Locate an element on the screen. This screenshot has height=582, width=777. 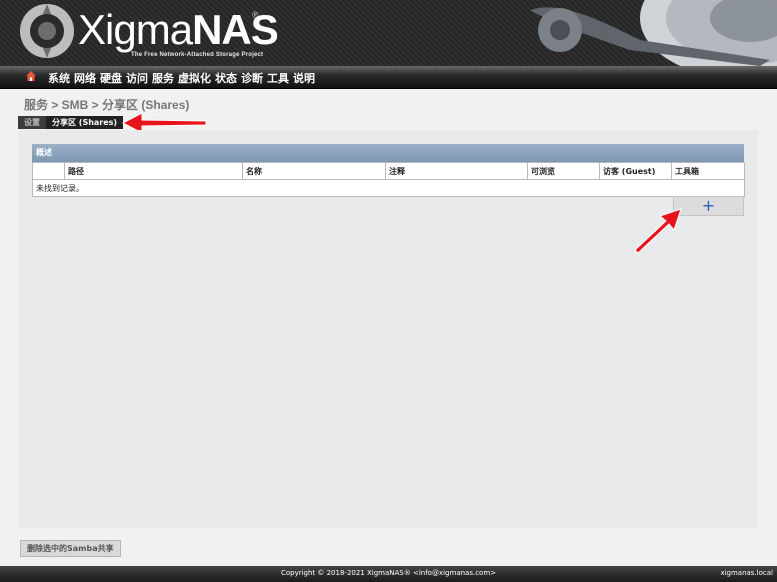
column-header-guest: 访客 (Guest) is located at coordinates (635, 171).